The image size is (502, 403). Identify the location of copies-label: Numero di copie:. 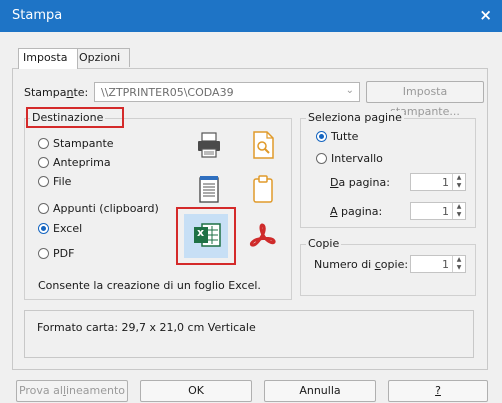
(361, 264).